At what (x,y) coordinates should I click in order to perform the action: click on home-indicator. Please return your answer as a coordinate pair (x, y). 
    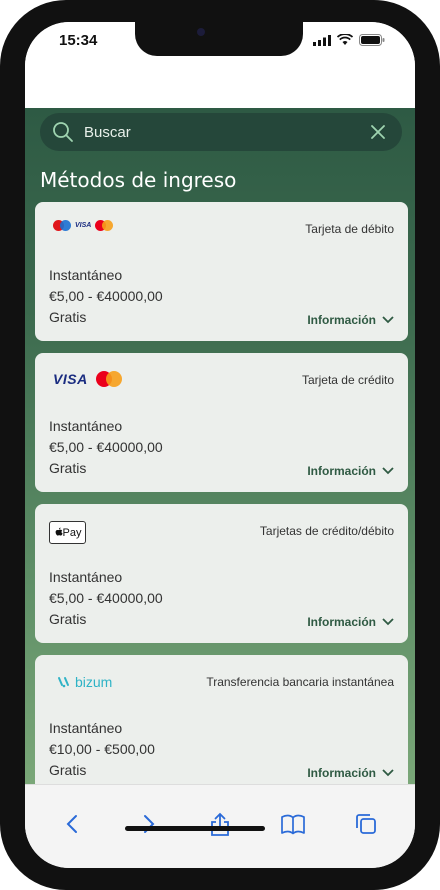
    Looking at the image, I should click on (195, 828).